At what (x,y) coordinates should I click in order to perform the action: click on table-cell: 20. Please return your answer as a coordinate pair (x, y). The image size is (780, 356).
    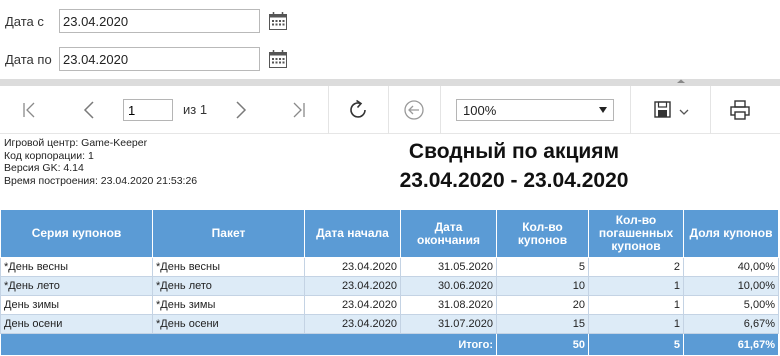
    Looking at the image, I should click on (542, 305).